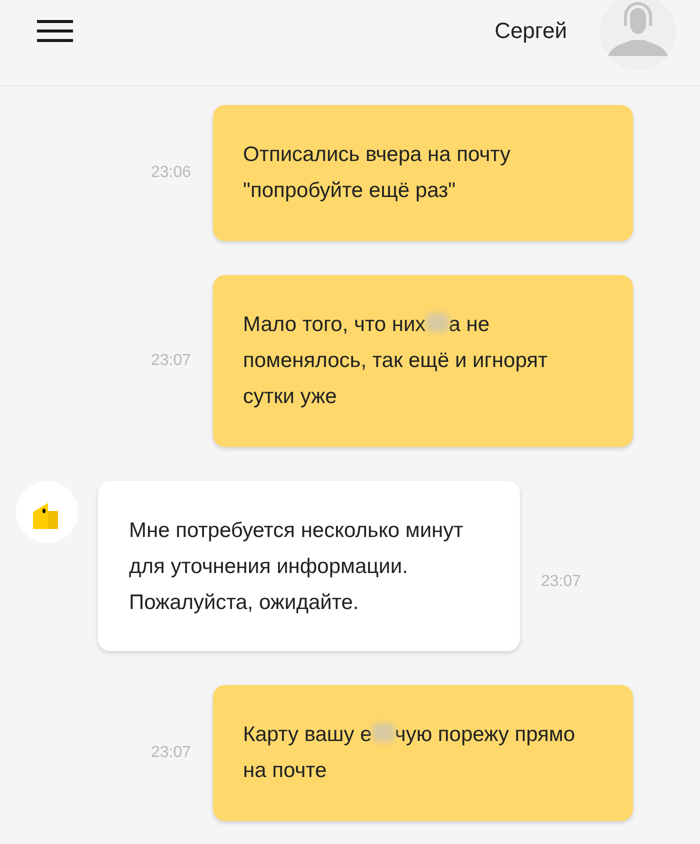 The image size is (700, 844). Describe the element at coordinates (377, 173) in the screenshot. I see `message-text: Отписались вчера на почту "попробуйте ещё раз"` at that location.